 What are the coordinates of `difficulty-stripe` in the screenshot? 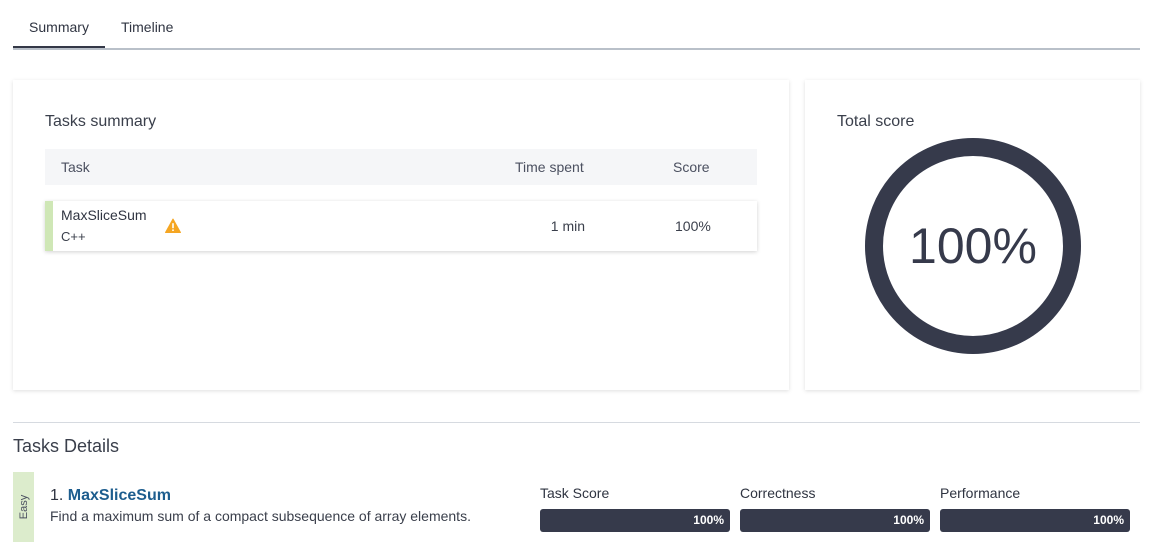 It's located at (49, 226).